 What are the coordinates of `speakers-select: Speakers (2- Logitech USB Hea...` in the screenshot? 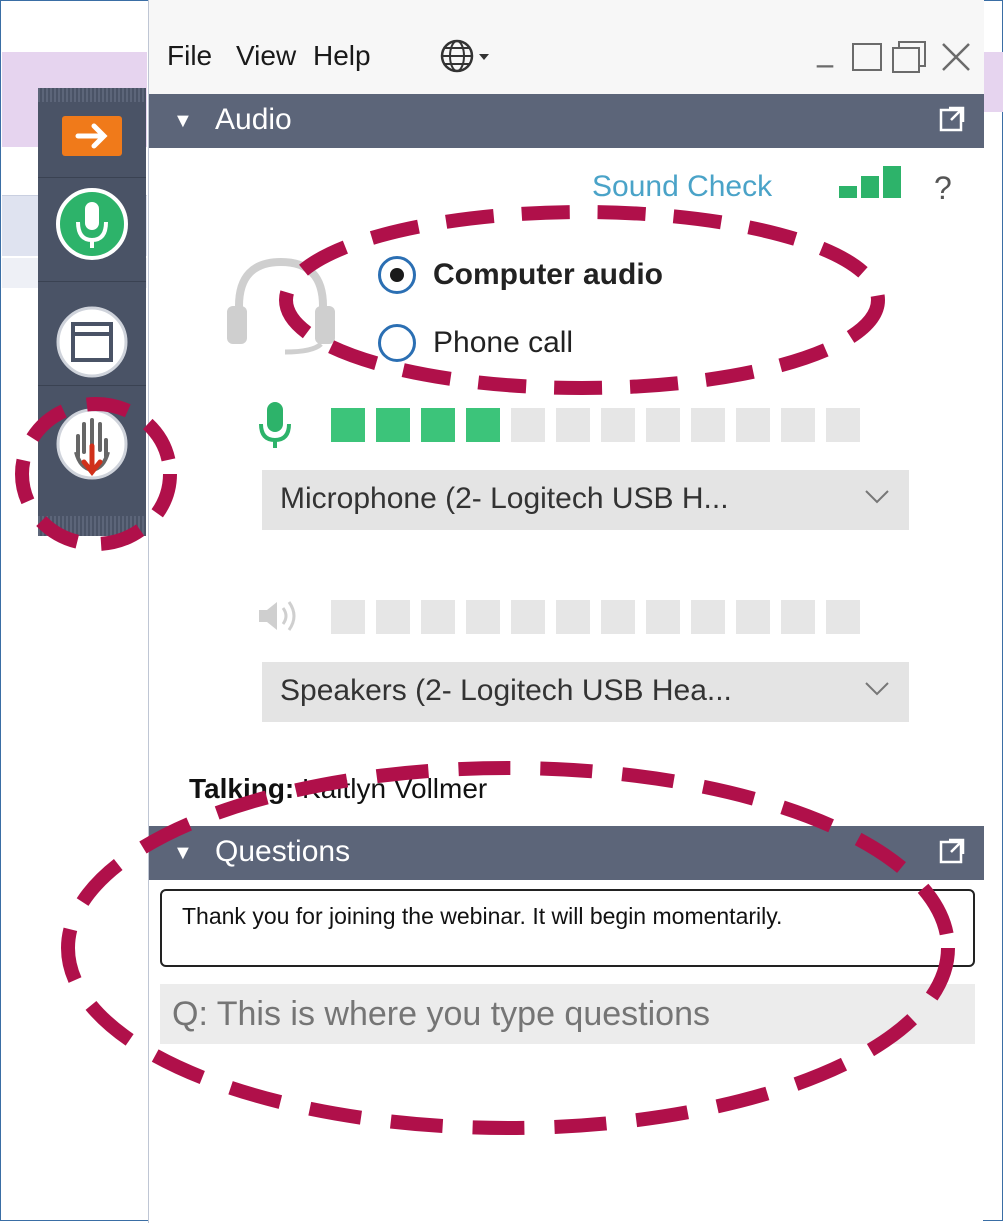 It's located at (585, 692).